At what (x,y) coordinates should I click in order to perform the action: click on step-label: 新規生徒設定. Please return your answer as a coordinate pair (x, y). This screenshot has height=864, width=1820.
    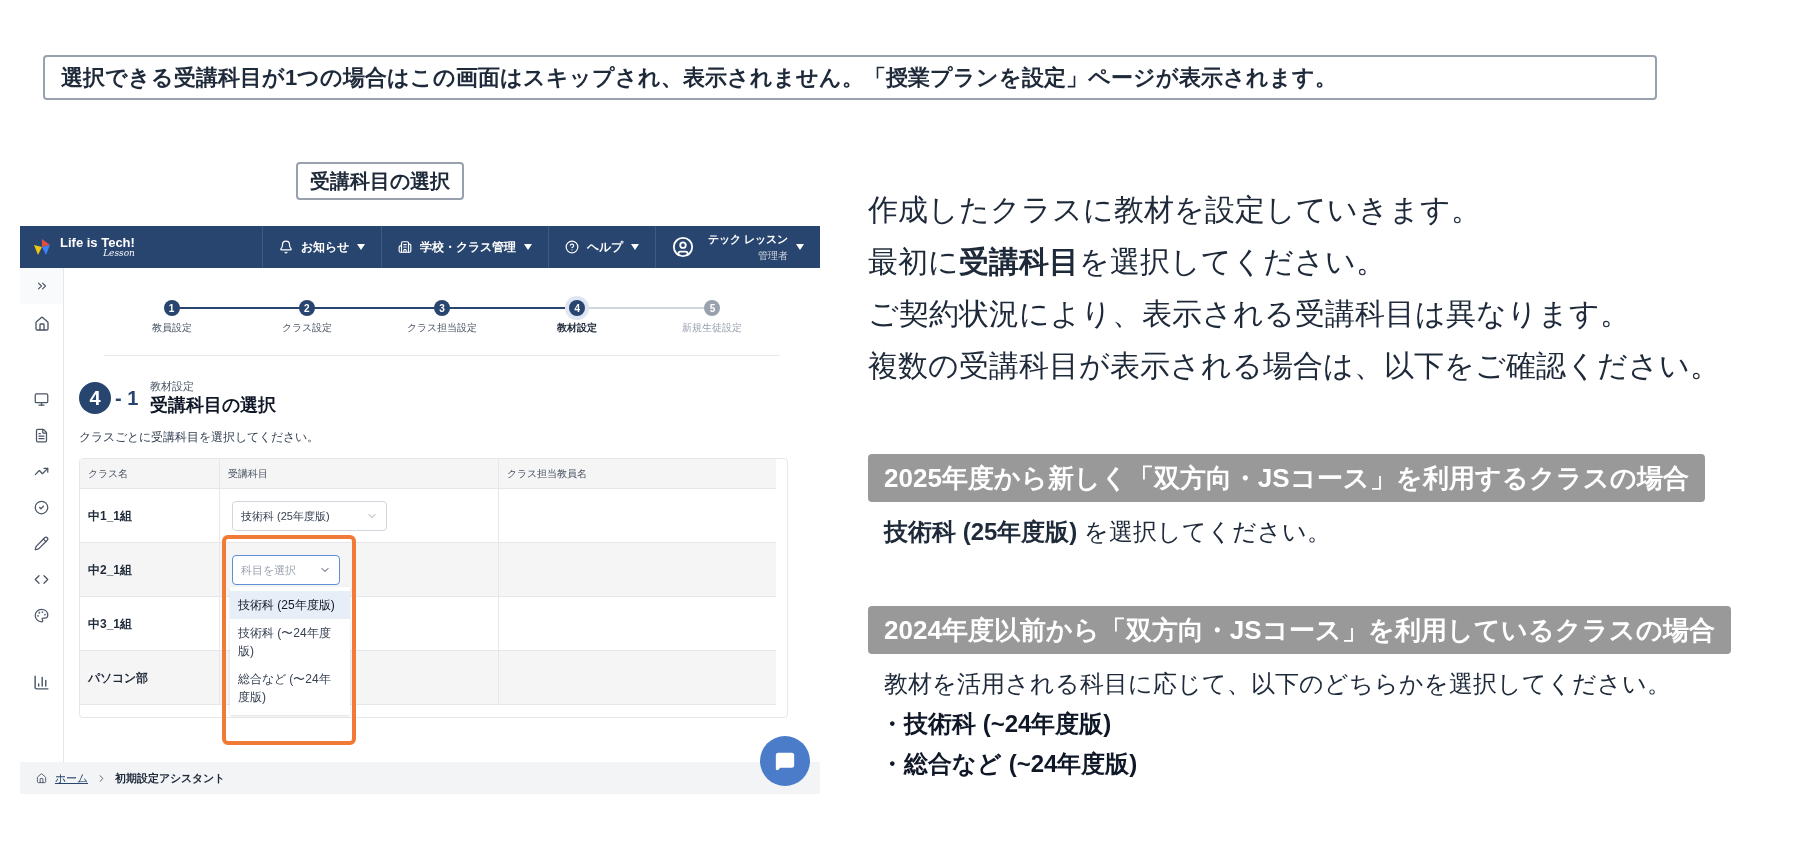
    Looking at the image, I should click on (712, 328).